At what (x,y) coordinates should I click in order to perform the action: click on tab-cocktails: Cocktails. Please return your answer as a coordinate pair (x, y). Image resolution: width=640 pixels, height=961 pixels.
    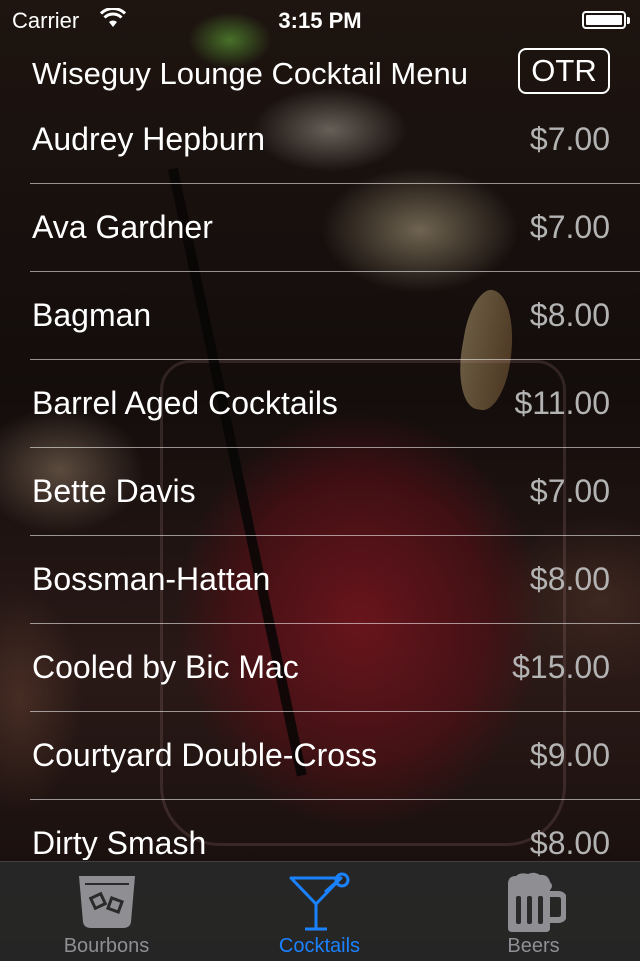
    Looking at the image, I should click on (319, 911).